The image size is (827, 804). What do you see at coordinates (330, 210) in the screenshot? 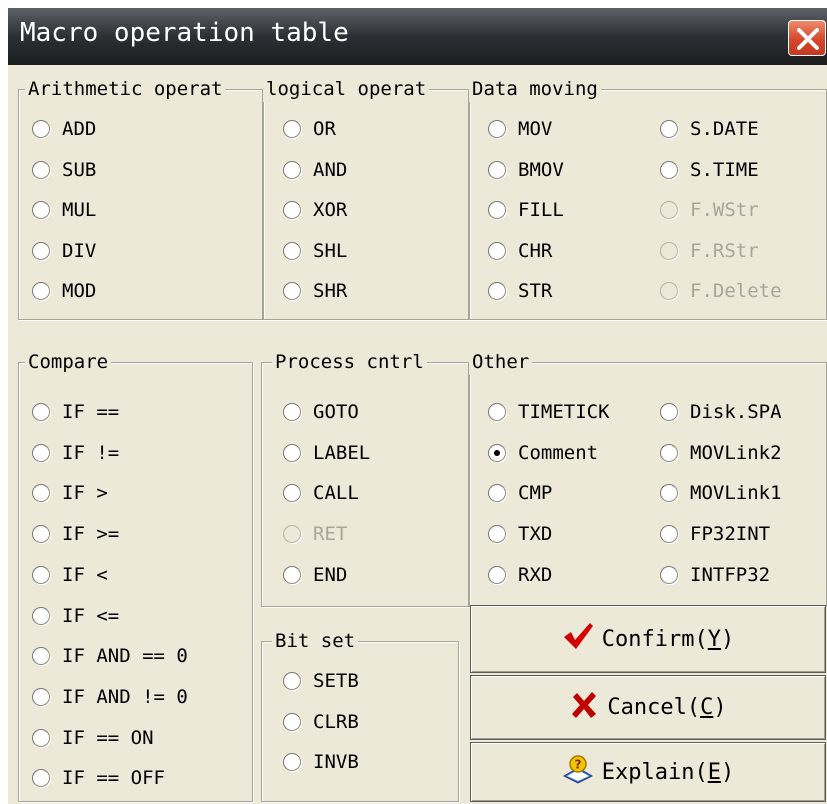
I see `radio-label: XOR` at bounding box center [330, 210].